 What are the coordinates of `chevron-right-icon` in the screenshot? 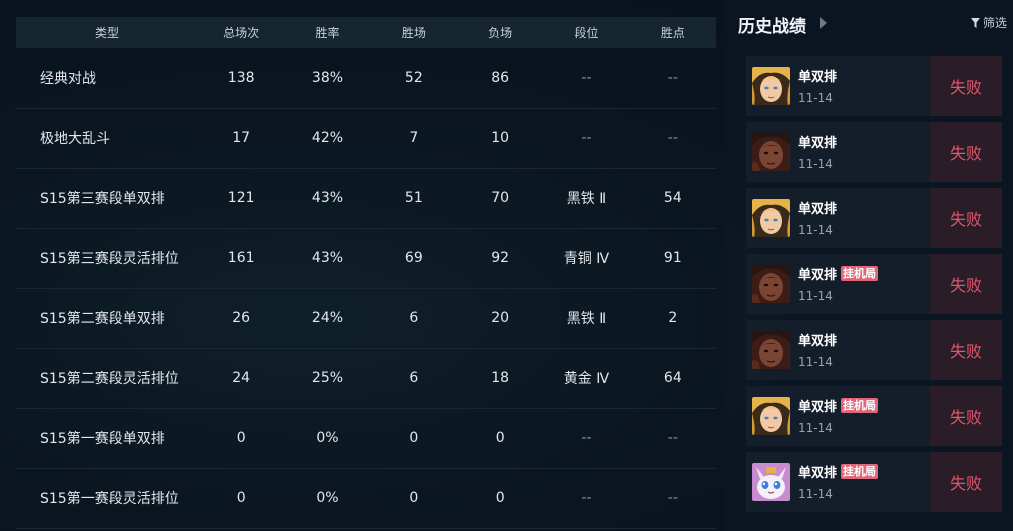 It's located at (823, 23).